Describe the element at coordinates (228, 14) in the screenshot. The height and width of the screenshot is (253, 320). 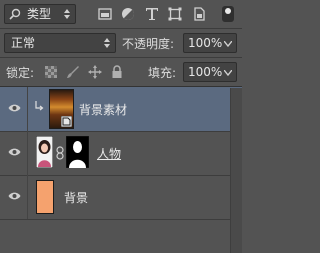
I see `filter-toggle-icon` at that location.